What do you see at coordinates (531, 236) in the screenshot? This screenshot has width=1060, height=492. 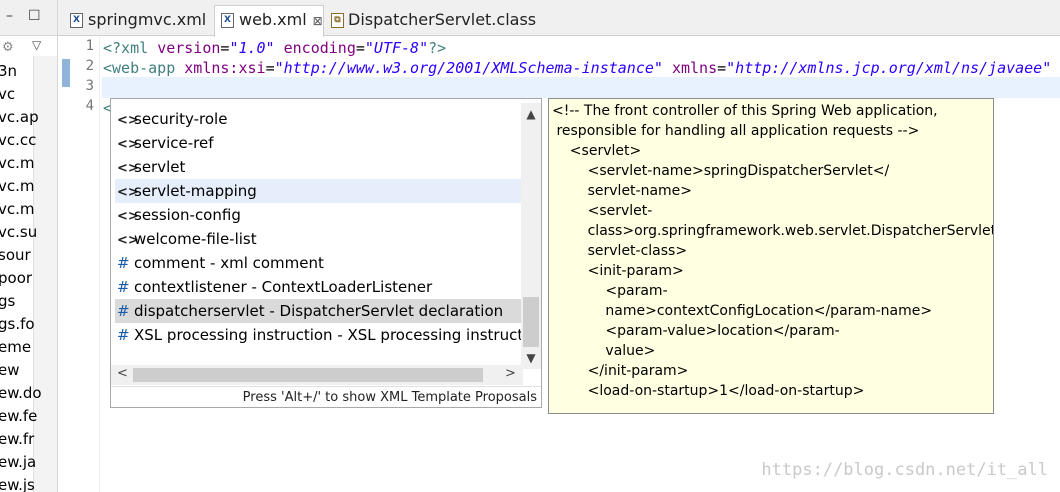 I see `proposal-vertical-scrollbar: ▲ ▼` at bounding box center [531, 236].